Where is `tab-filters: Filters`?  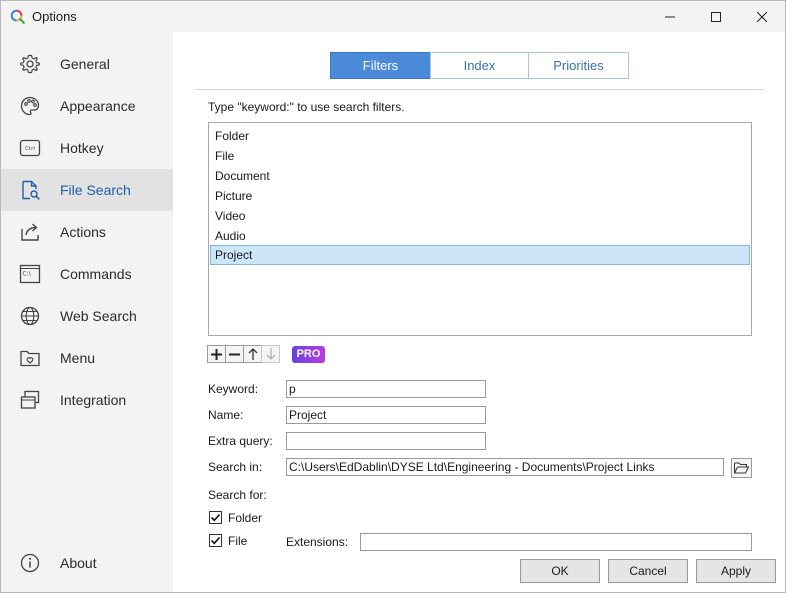
tab-filters: Filters is located at coordinates (380, 65).